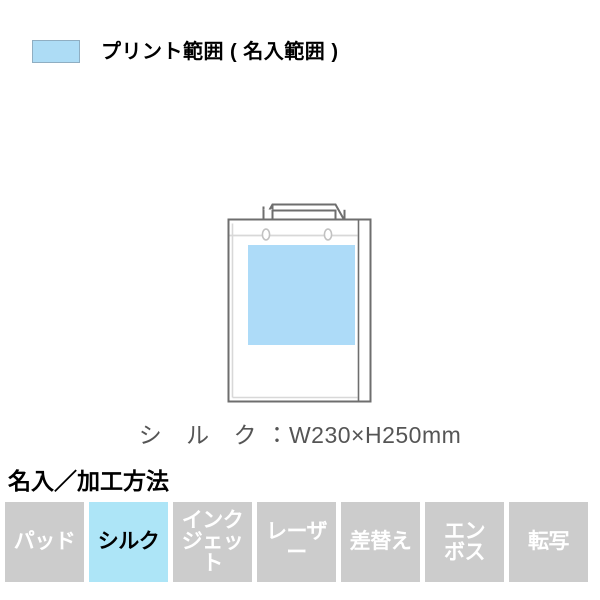  What do you see at coordinates (464, 542) in the screenshot?
I see `method-box-emboss: エン ボス` at bounding box center [464, 542].